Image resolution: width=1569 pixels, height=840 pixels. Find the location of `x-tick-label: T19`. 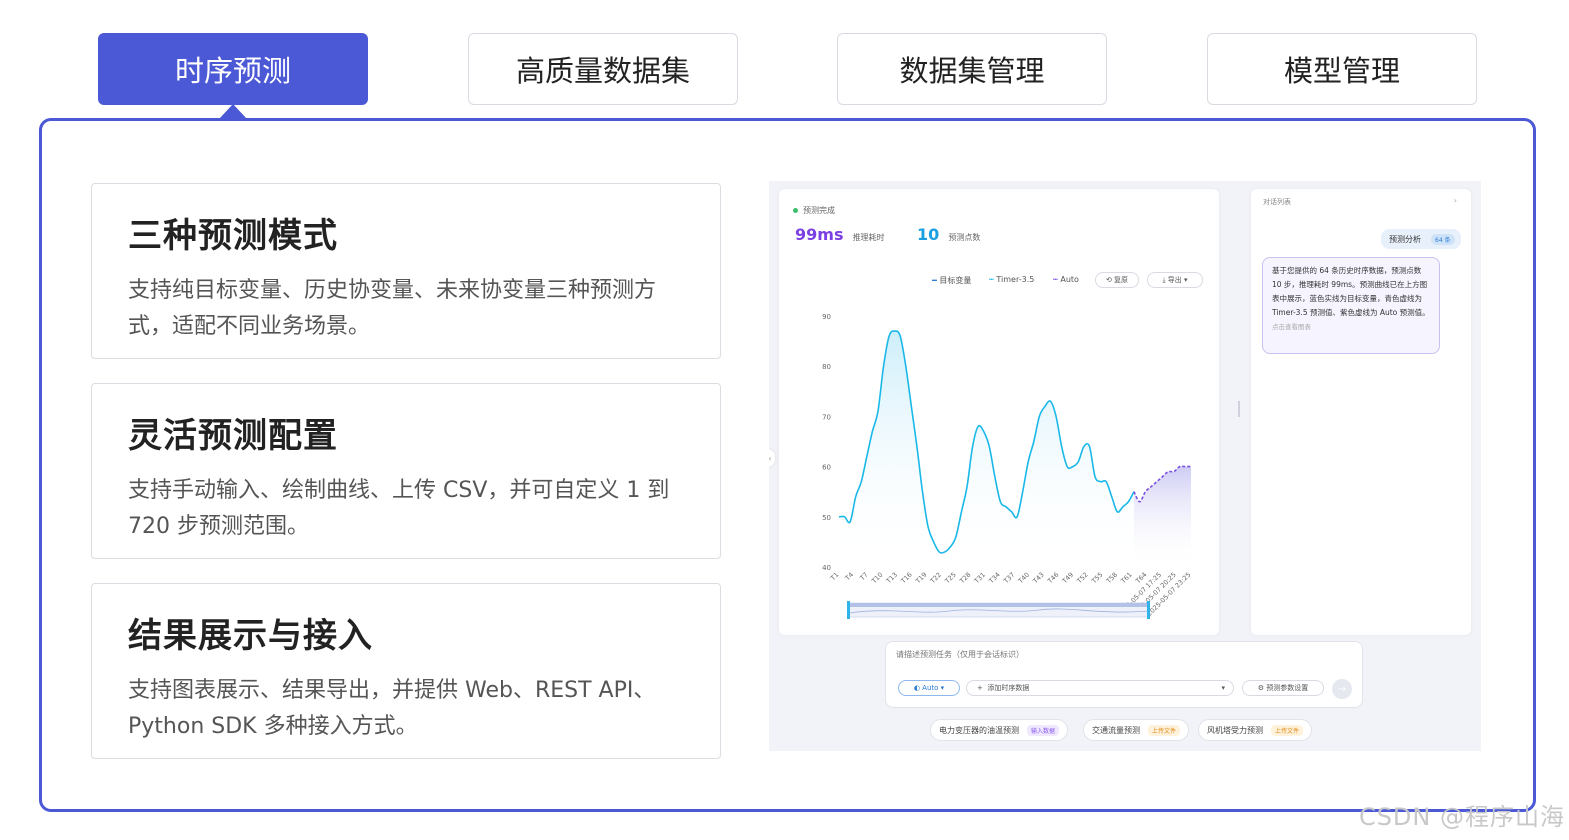

x-tick-label: T19 is located at coordinates (920, 578).